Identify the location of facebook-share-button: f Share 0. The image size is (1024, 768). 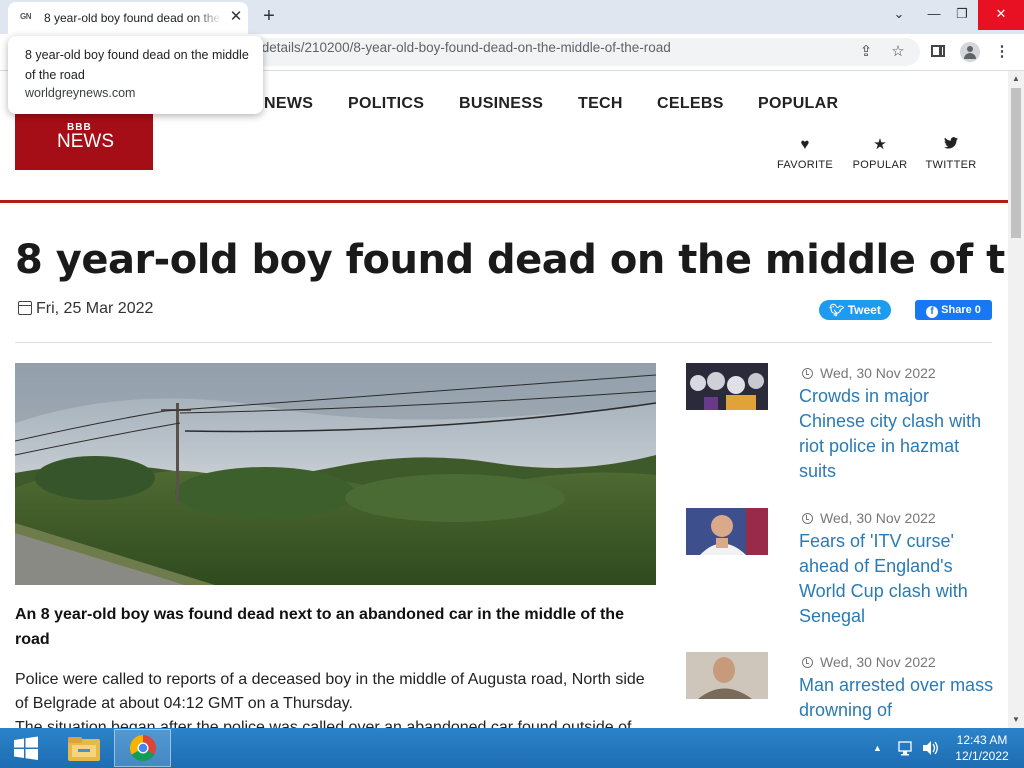
(953, 310).